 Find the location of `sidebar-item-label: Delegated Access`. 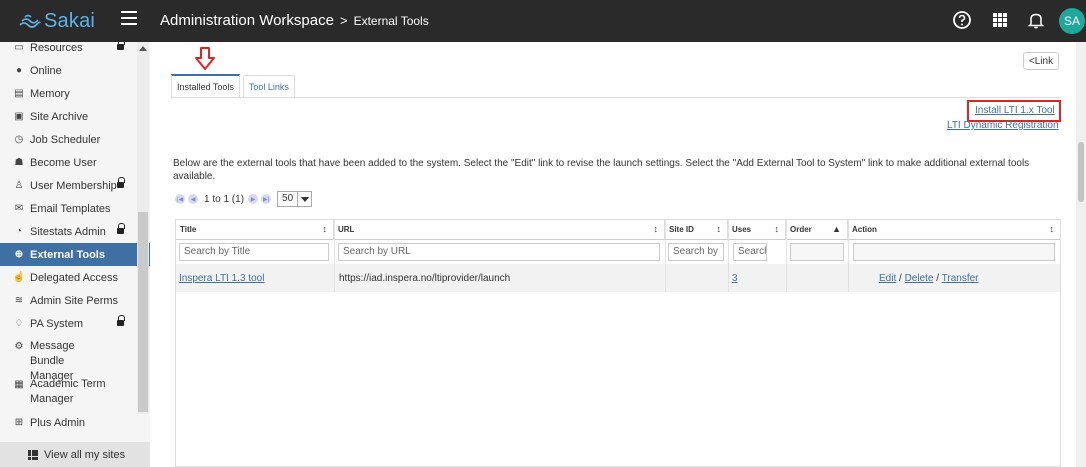

sidebar-item-label: Delegated Access is located at coordinates (74, 277).